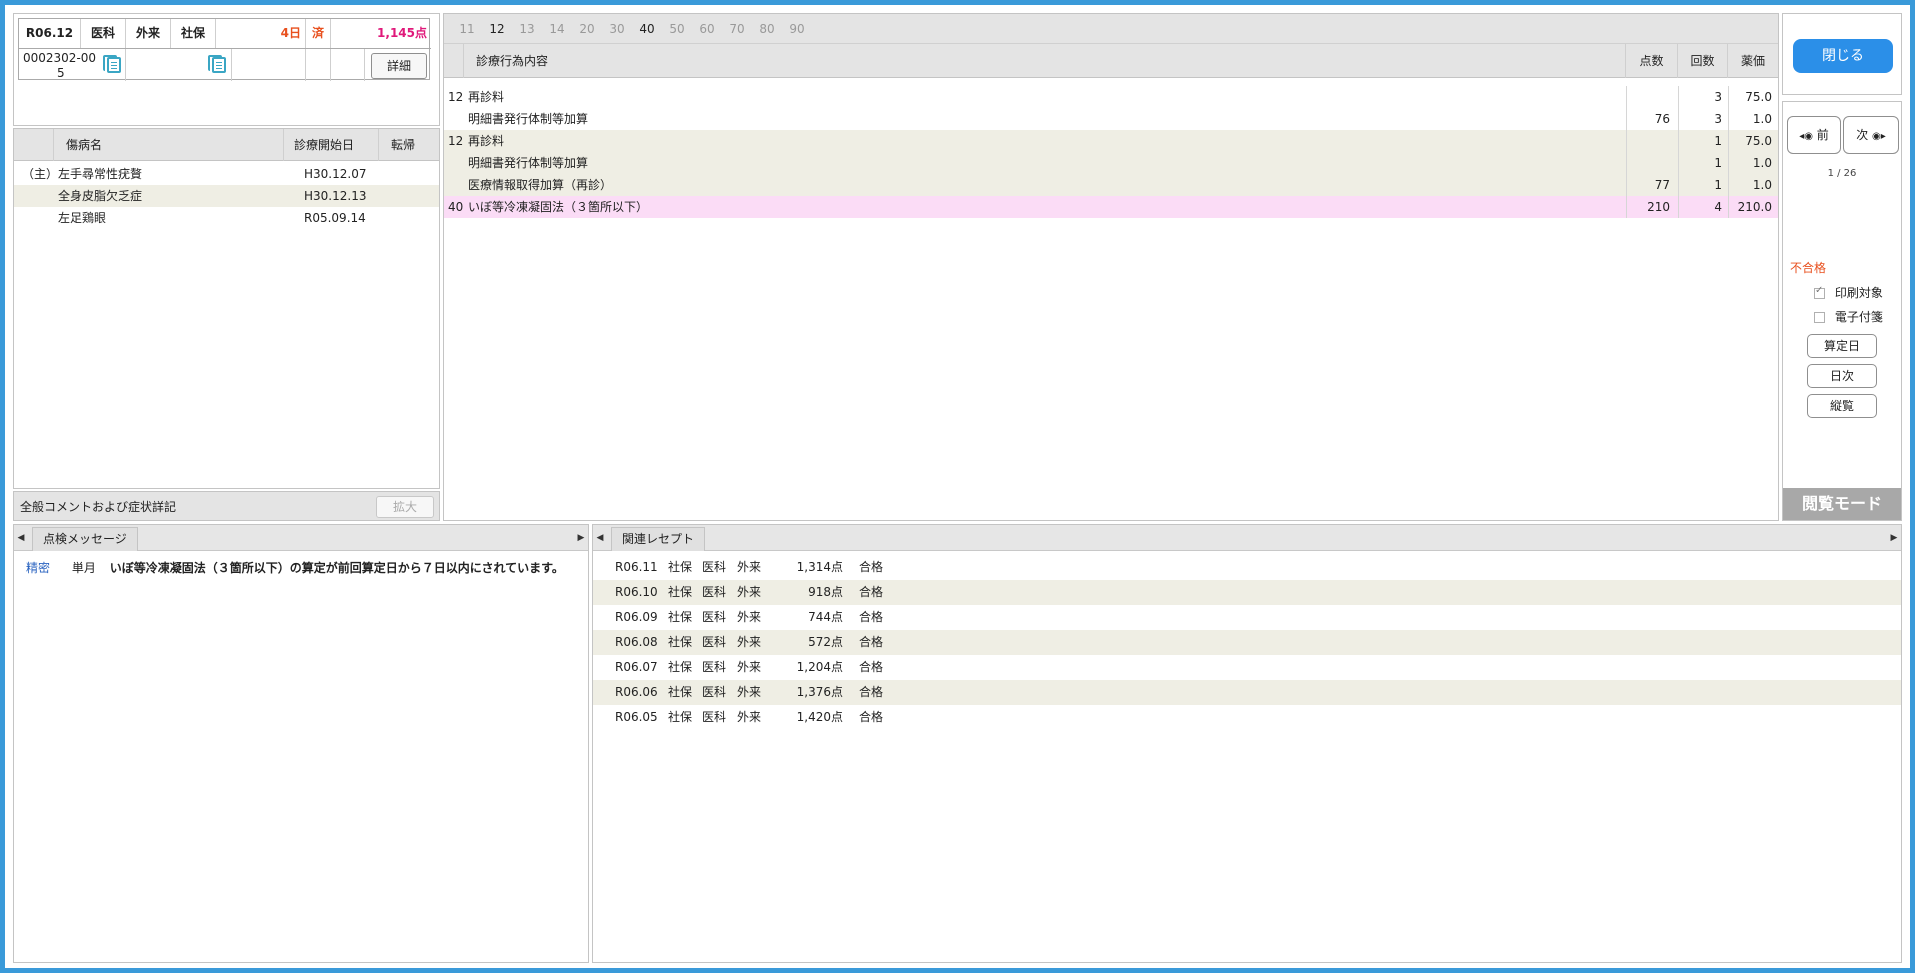  What do you see at coordinates (1247, 617) in the screenshot?
I see `related-receipt-row: R06.09 社保 医科 外来 744点 合格` at bounding box center [1247, 617].